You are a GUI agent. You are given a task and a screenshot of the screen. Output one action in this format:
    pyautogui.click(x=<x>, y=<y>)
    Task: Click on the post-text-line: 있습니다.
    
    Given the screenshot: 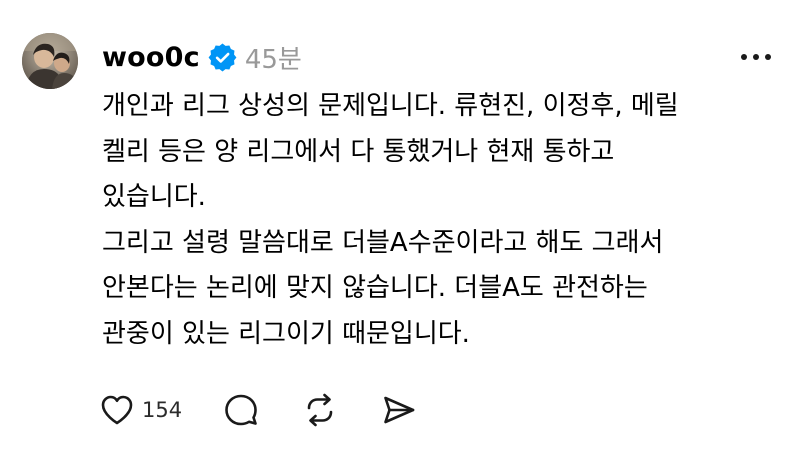 What is the action you would take?
    pyautogui.click(x=154, y=197)
    